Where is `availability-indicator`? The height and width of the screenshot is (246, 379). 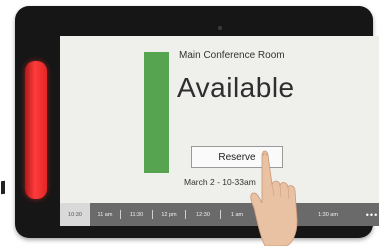 availability-indicator is located at coordinates (156, 112).